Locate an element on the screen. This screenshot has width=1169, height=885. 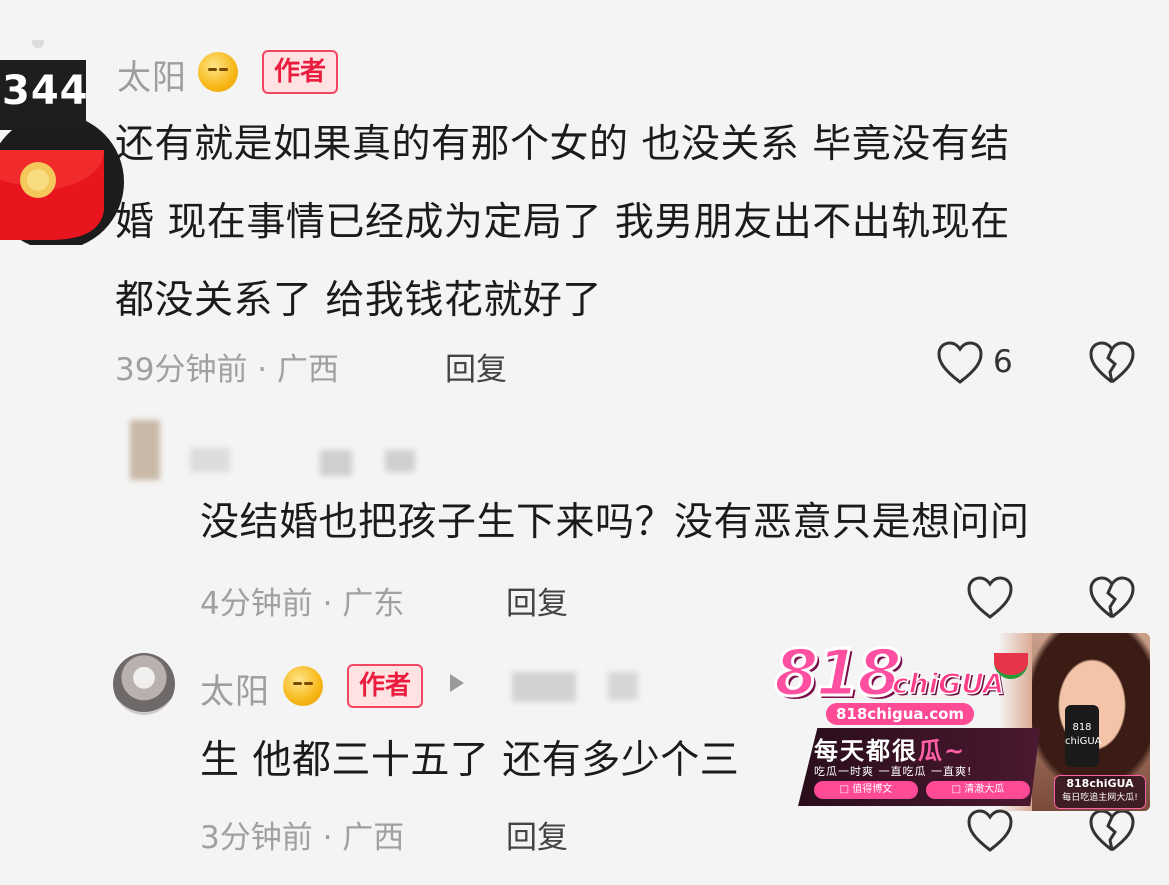
comment-text-line-3: 都没关系了 给我钱花就好了 is located at coordinates (358, 300).